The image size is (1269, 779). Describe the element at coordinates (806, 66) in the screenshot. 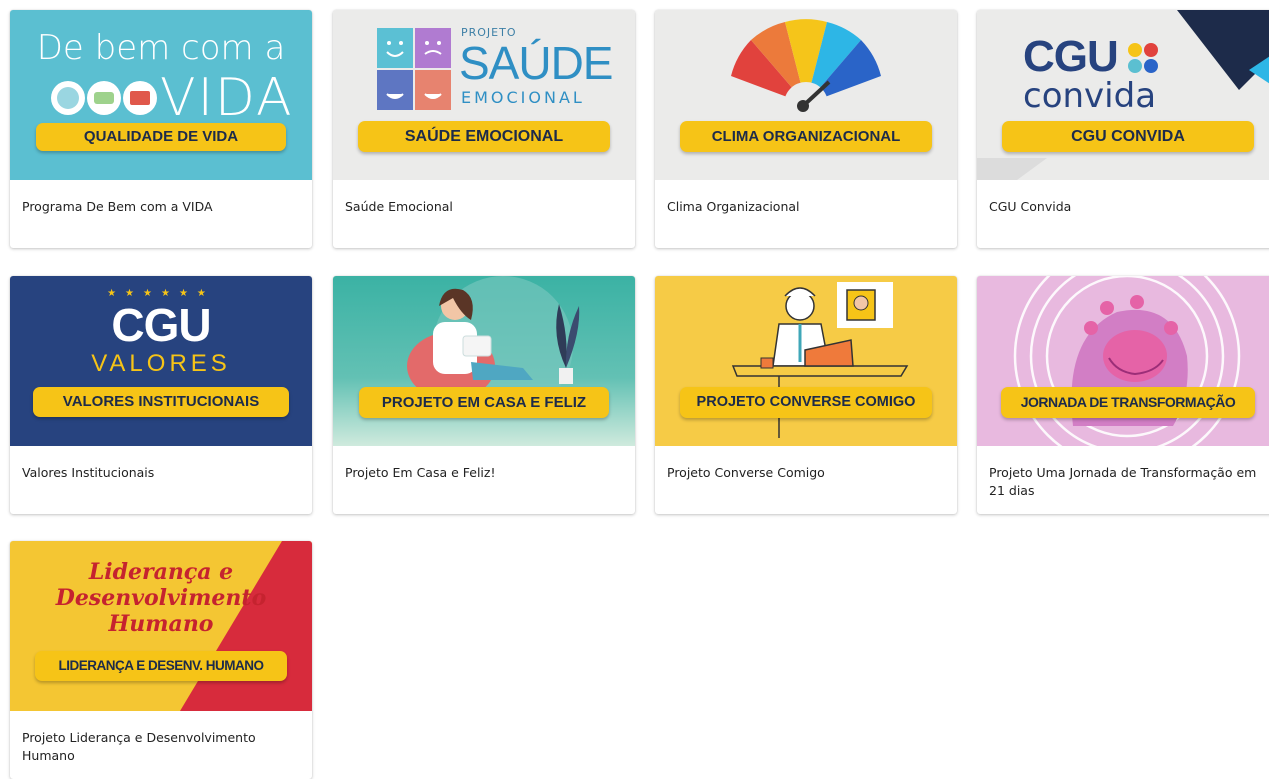

I see `gauge-icon` at that location.